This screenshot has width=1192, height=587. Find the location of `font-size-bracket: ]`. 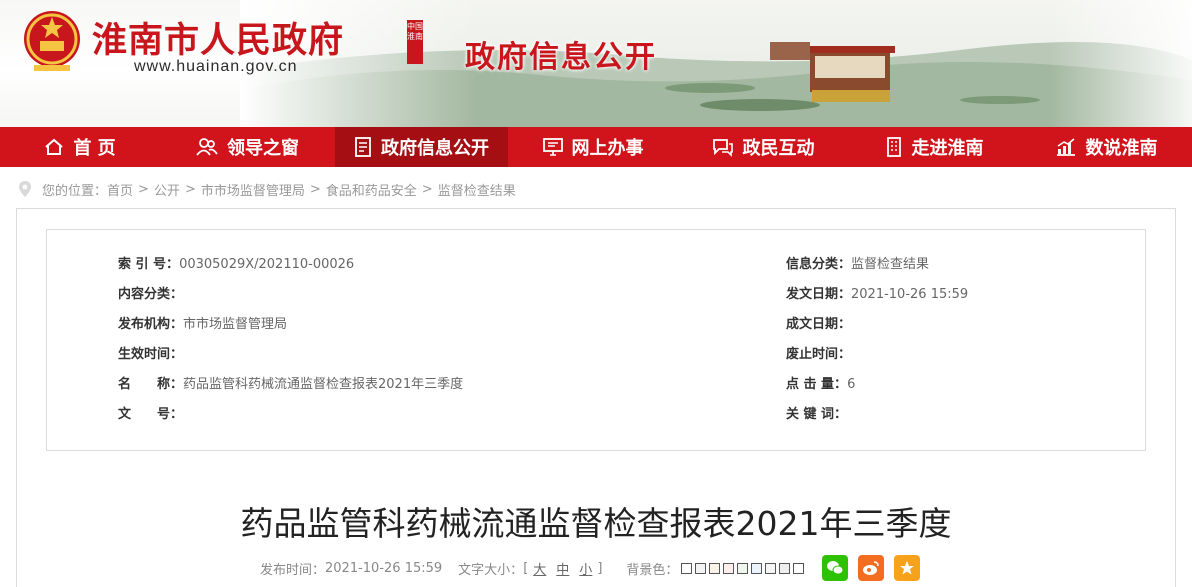

font-size-bracket: ] is located at coordinates (600, 568).